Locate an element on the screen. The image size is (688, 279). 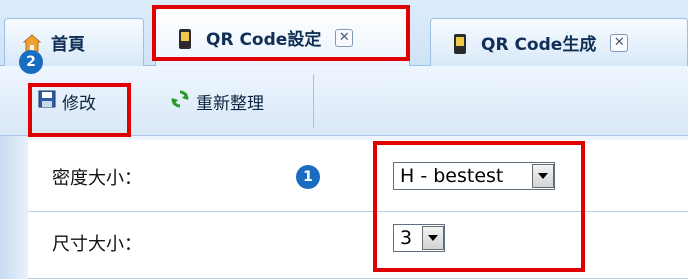
edit-button-label: 修改 is located at coordinates (79, 103).